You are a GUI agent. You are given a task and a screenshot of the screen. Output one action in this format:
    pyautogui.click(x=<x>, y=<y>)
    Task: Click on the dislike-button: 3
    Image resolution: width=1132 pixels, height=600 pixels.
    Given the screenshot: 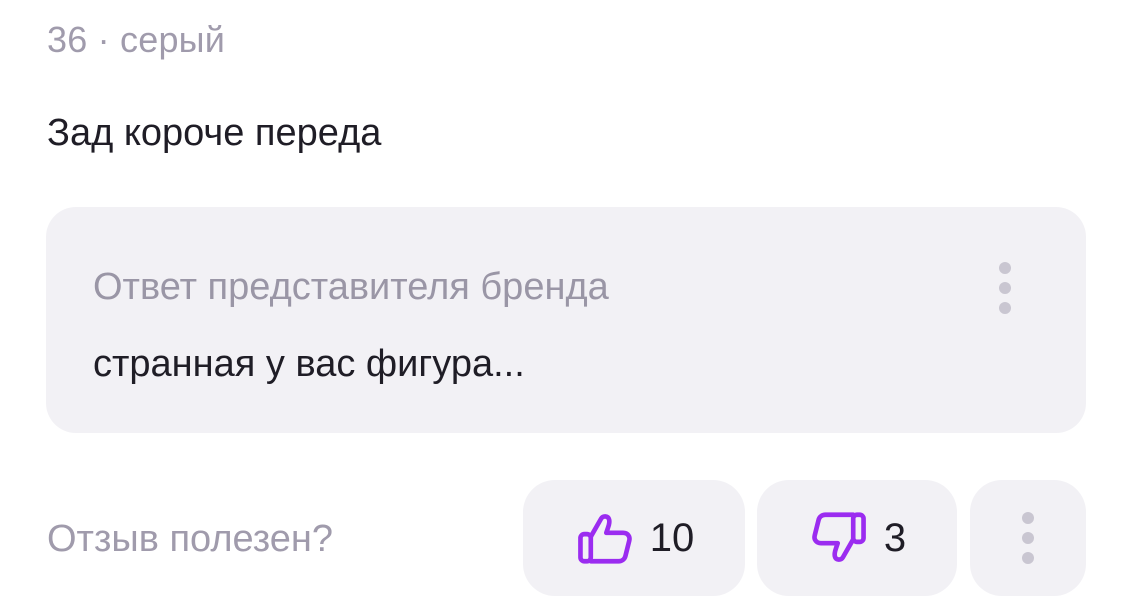 What is the action you would take?
    pyautogui.click(x=857, y=538)
    